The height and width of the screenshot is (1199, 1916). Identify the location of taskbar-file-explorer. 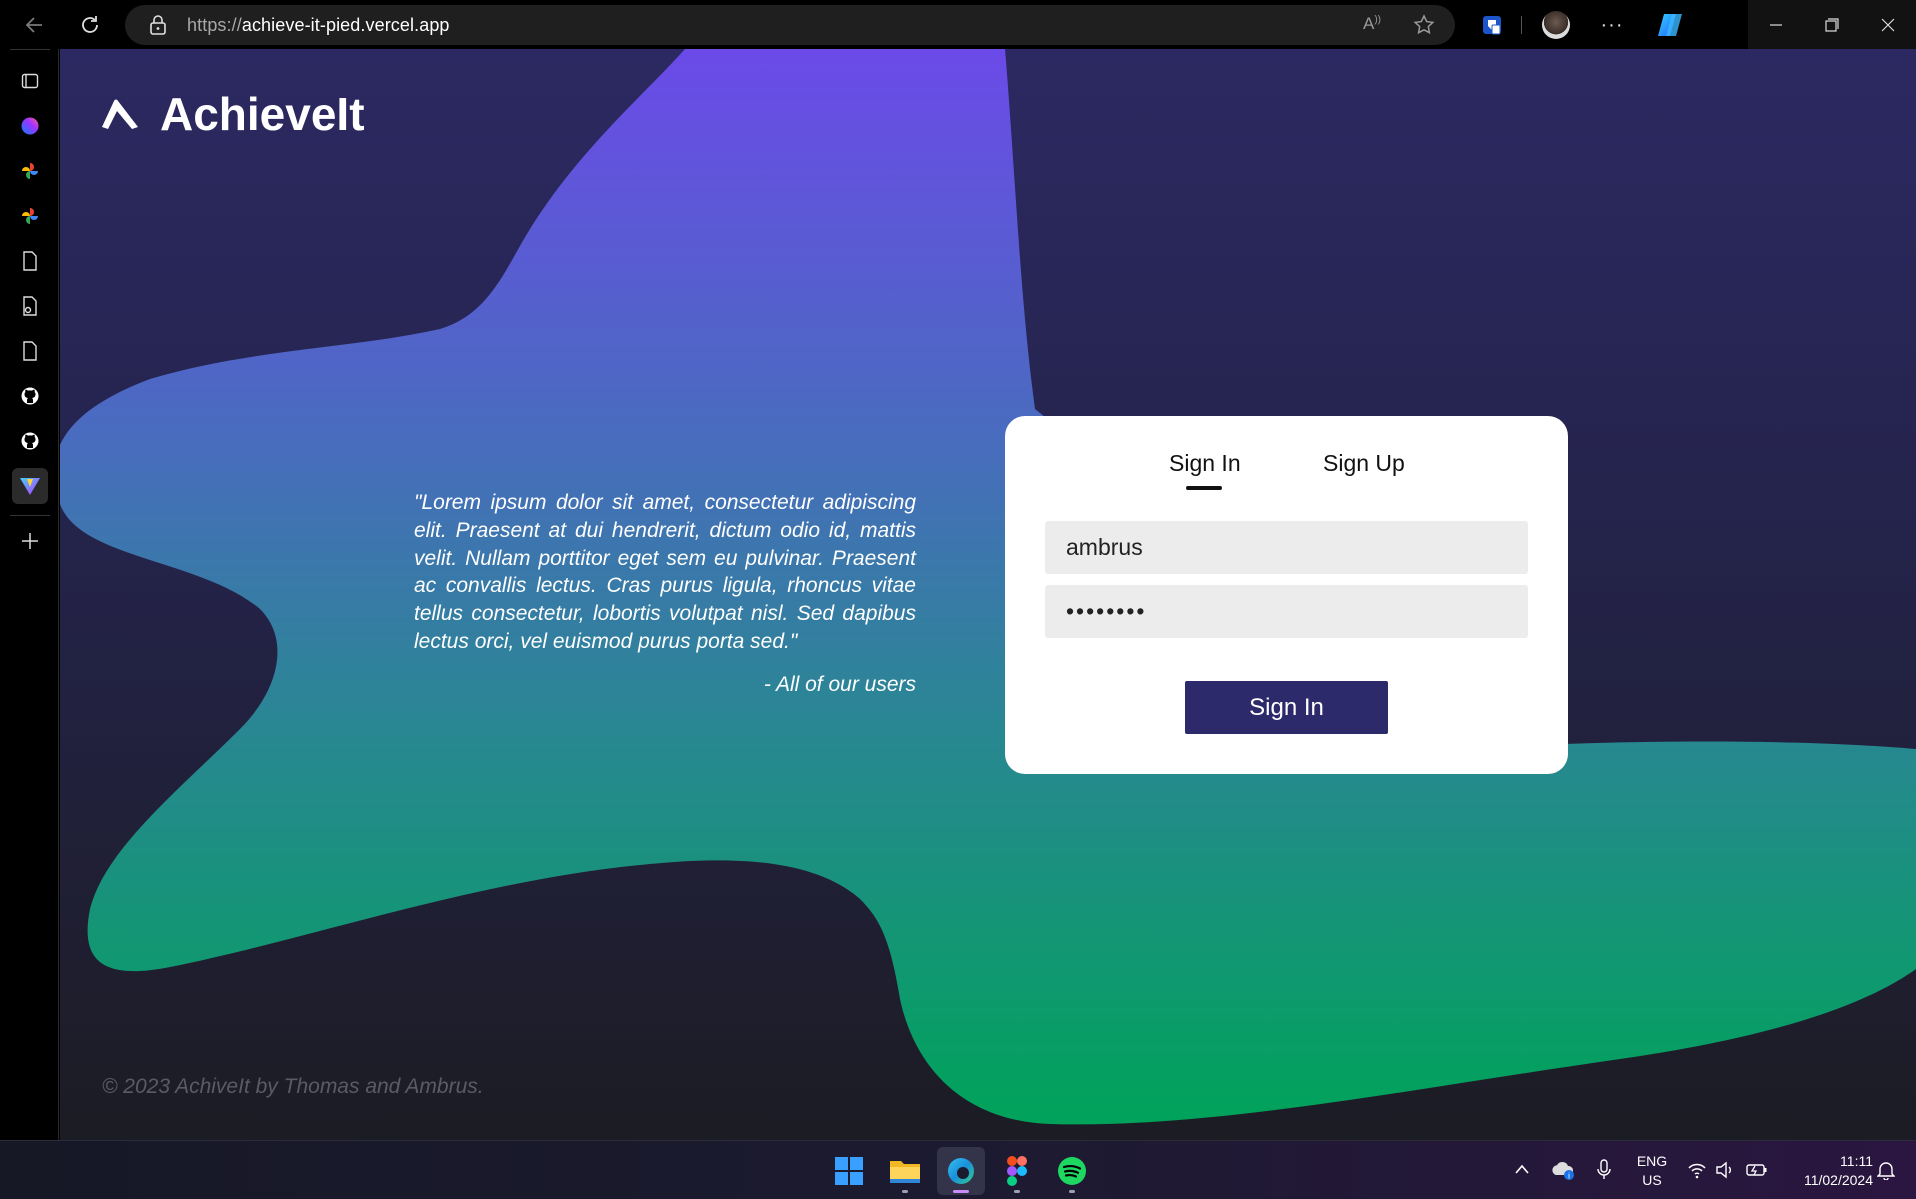
(905, 1171).